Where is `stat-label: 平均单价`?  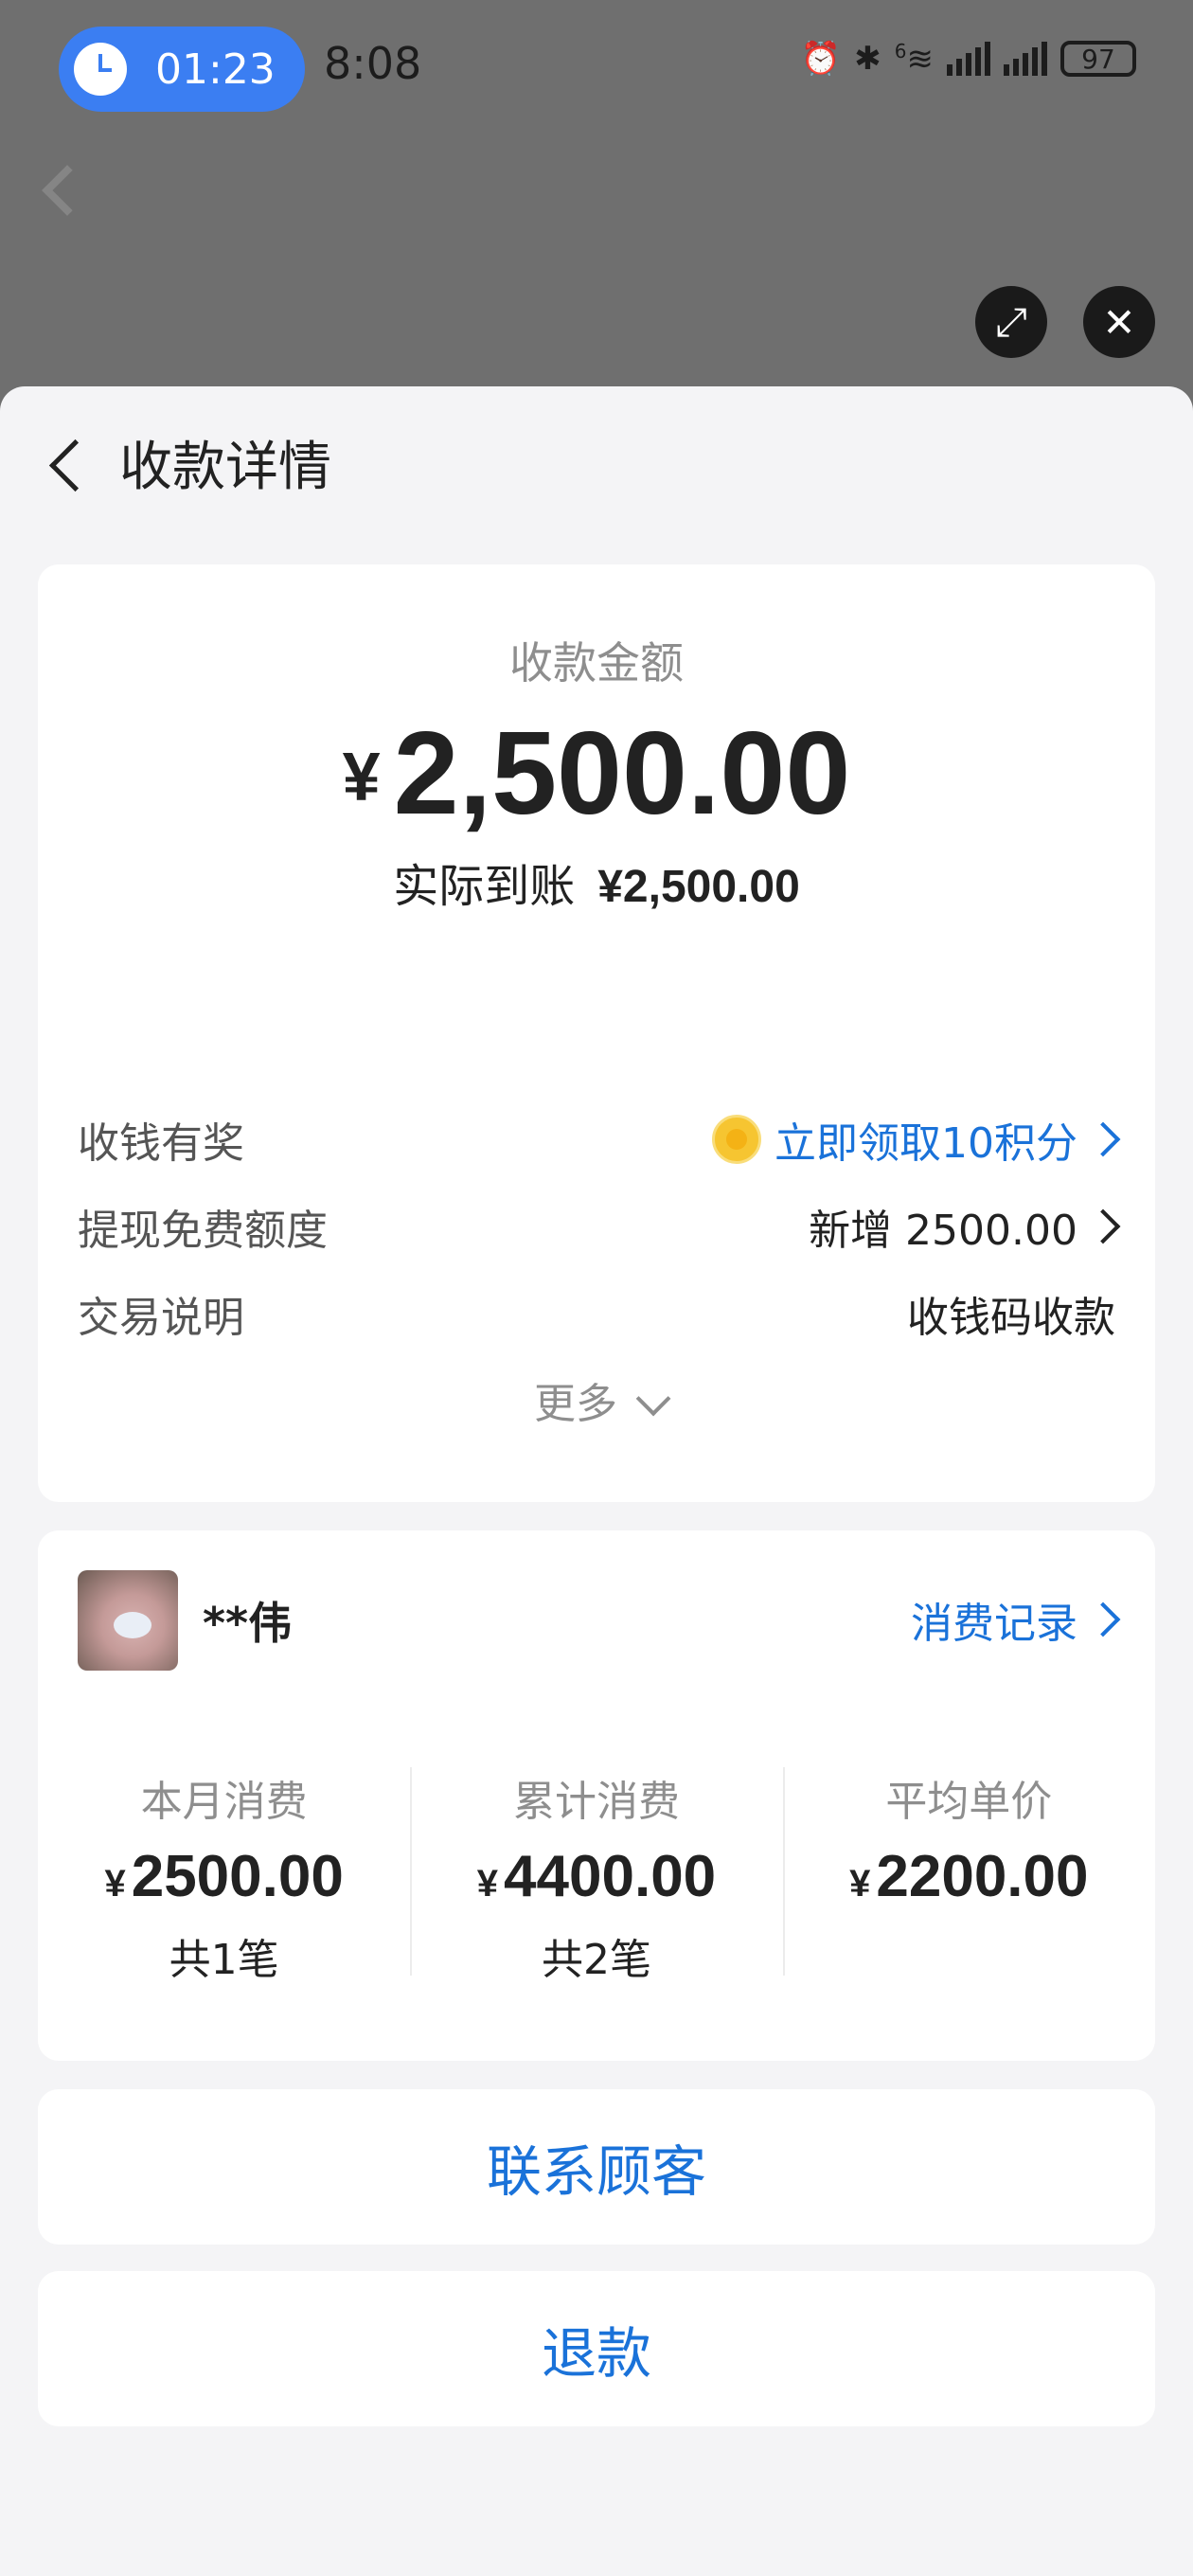
stat-label: 平均单价 is located at coordinates (969, 1802).